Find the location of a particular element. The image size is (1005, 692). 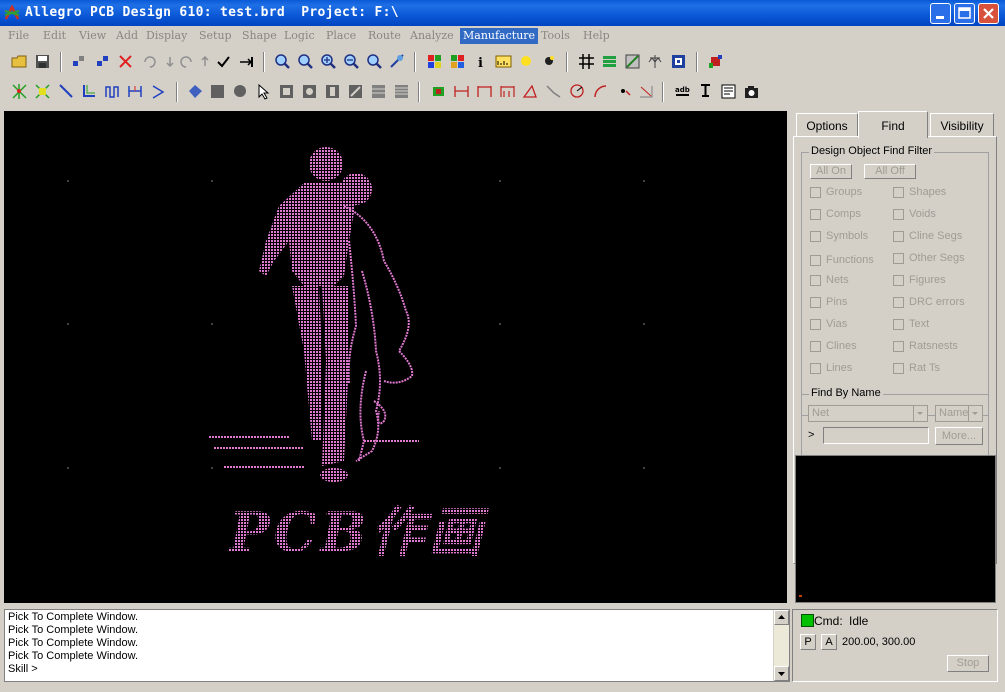

zoom-fit-button is located at coordinates (305, 61).